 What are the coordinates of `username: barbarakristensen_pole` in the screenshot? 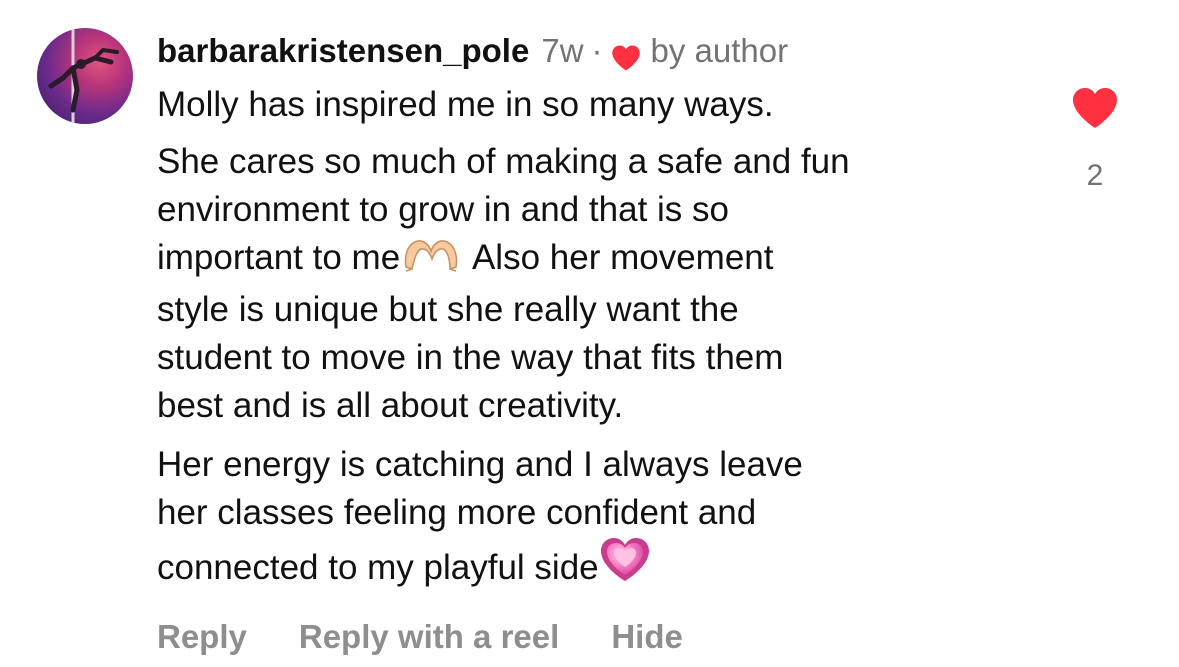 It's located at (343, 51).